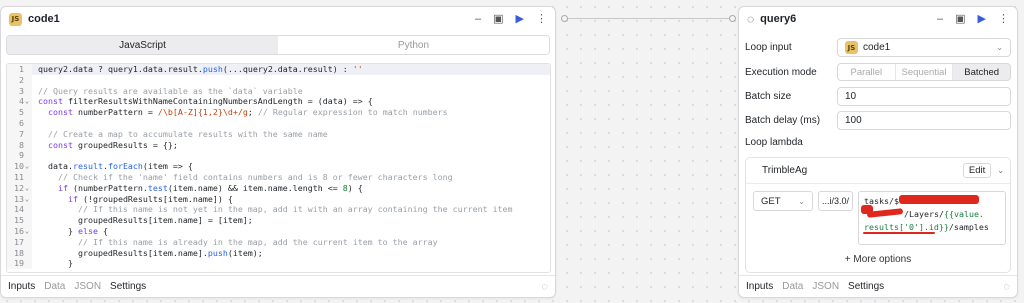  What do you see at coordinates (19, 264) in the screenshot?
I see `line-number: 19` at bounding box center [19, 264].